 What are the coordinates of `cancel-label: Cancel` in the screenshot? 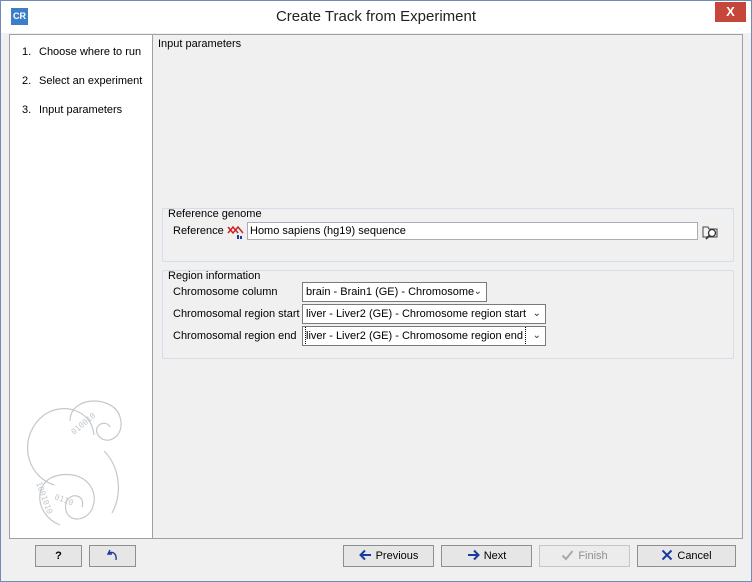 It's located at (694, 556).